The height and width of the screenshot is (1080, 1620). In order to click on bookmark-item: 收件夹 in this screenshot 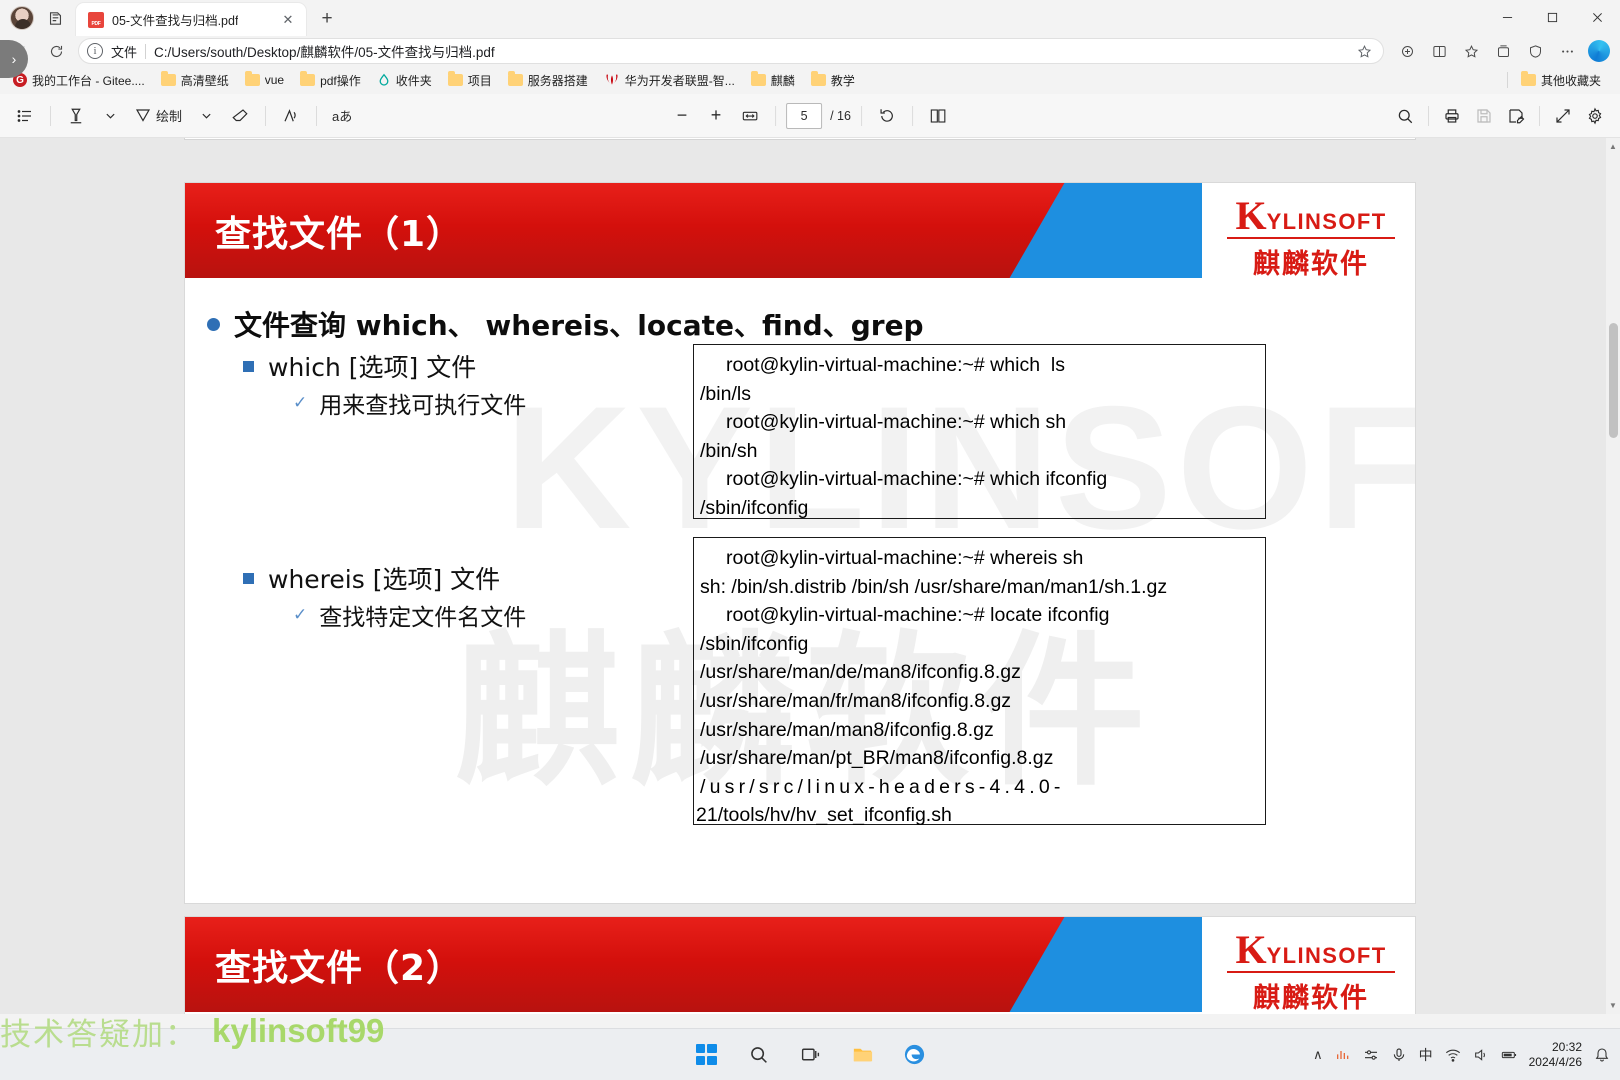, I will do `click(404, 80)`.